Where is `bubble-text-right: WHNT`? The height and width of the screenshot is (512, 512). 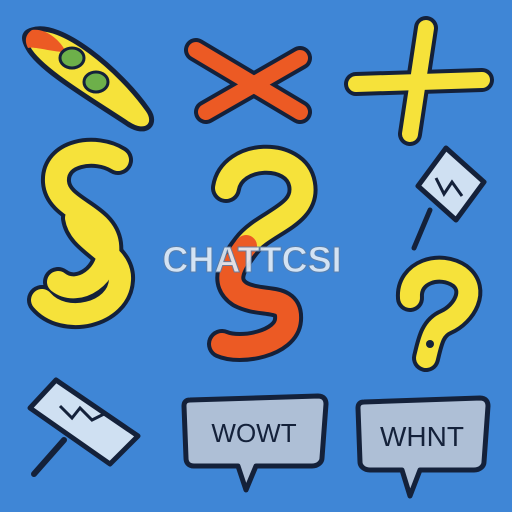
bubble-text-right: WHNT is located at coordinates (422, 436).